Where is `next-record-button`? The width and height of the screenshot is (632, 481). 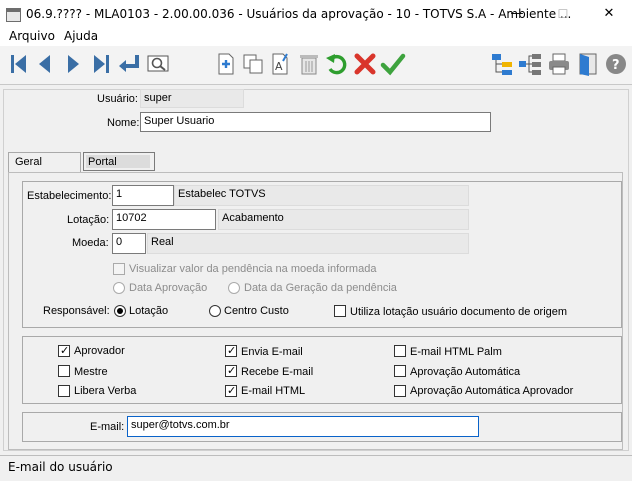
next-record-button is located at coordinates (73, 64).